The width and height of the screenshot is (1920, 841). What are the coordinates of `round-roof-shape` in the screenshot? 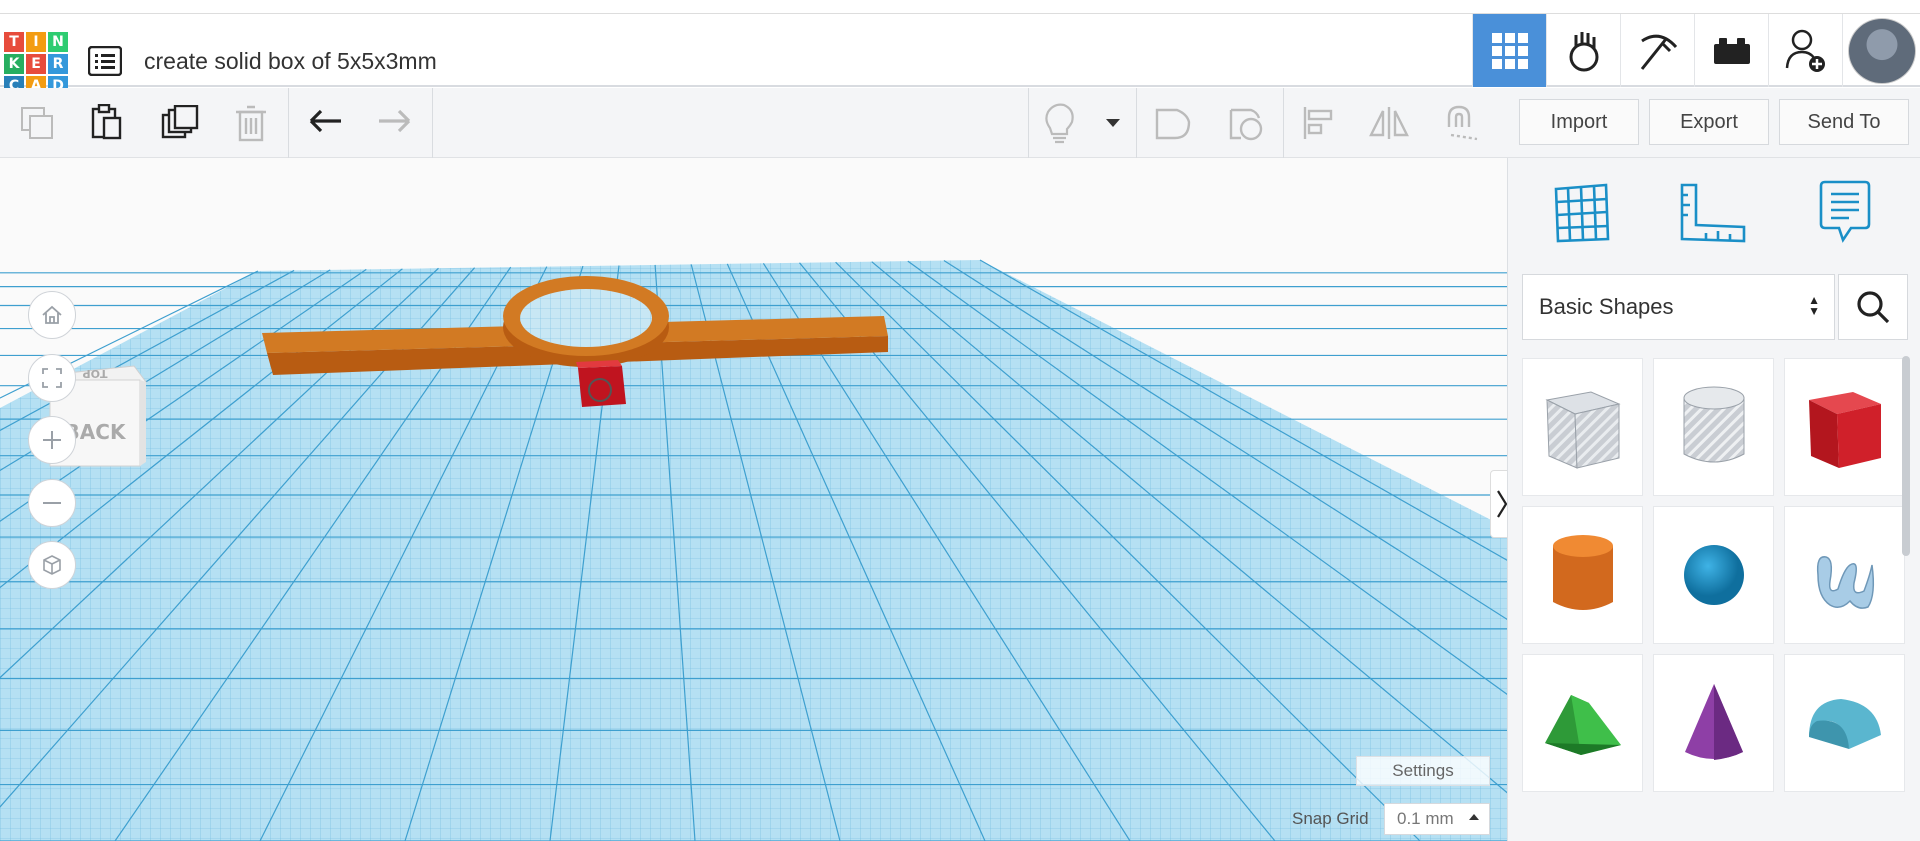 It's located at (1844, 723).